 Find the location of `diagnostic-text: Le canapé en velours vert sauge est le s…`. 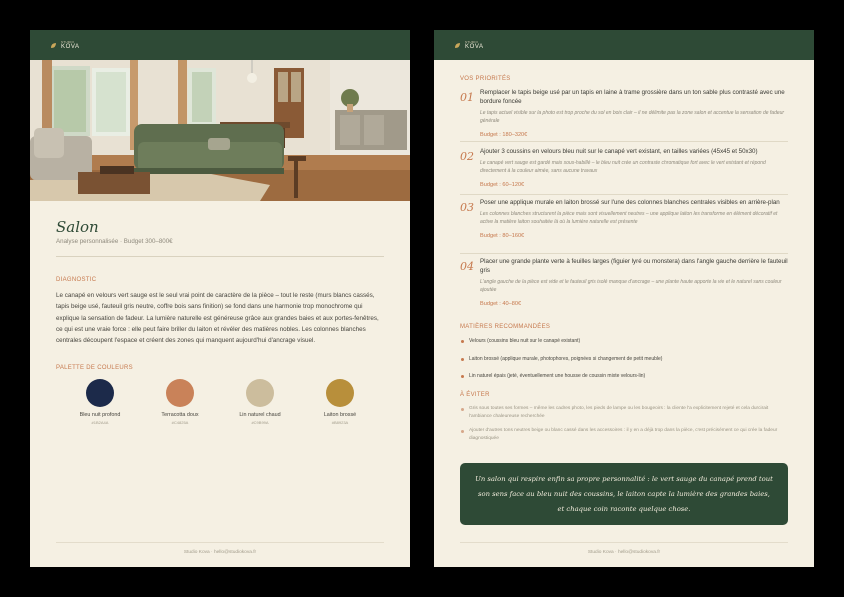

diagnostic-text: Le canapé en velours vert sauge est le s… is located at coordinates (217, 318).